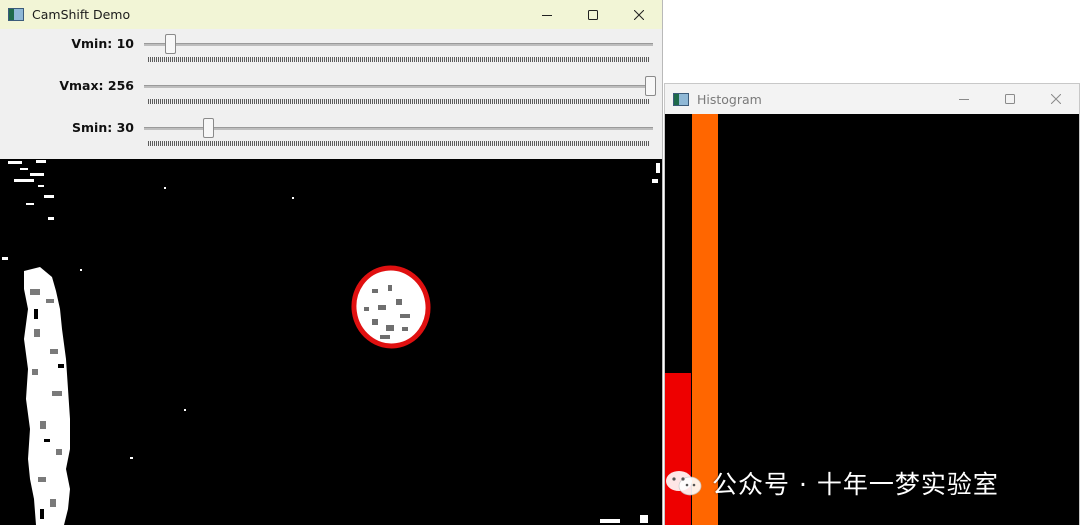  I want to click on wechat-icon, so click(684, 483).